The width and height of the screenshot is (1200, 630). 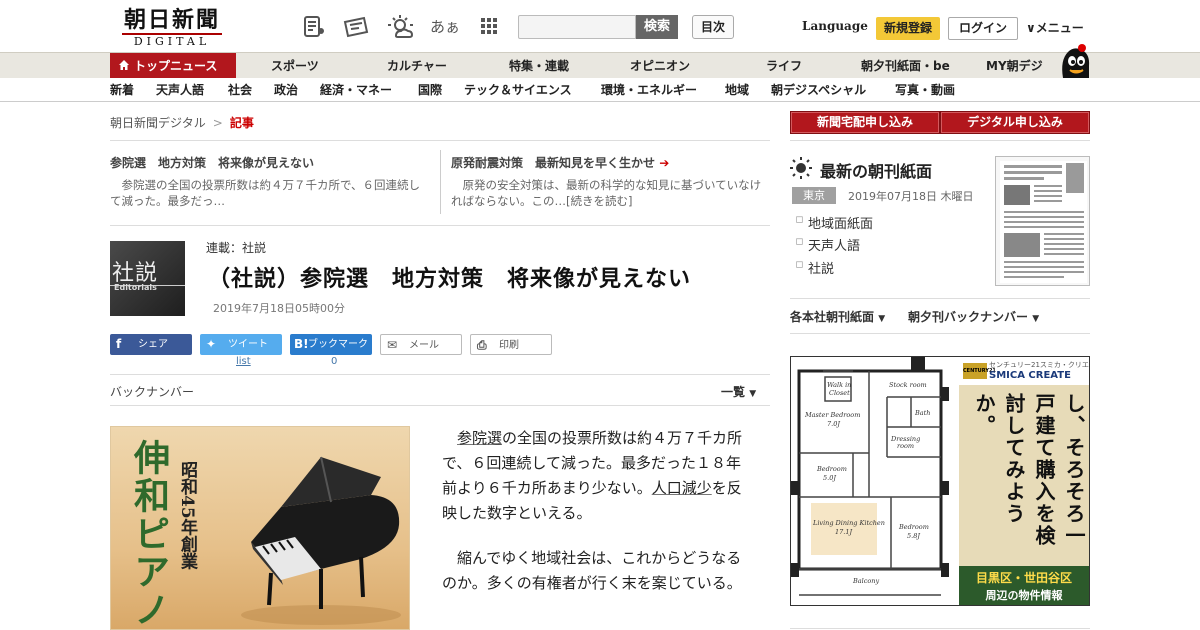 What do you see at coordinates (1055, 27) in the screenshot?
I see `menu-button: ∨メニュー` at bounding box center [1055, 27].